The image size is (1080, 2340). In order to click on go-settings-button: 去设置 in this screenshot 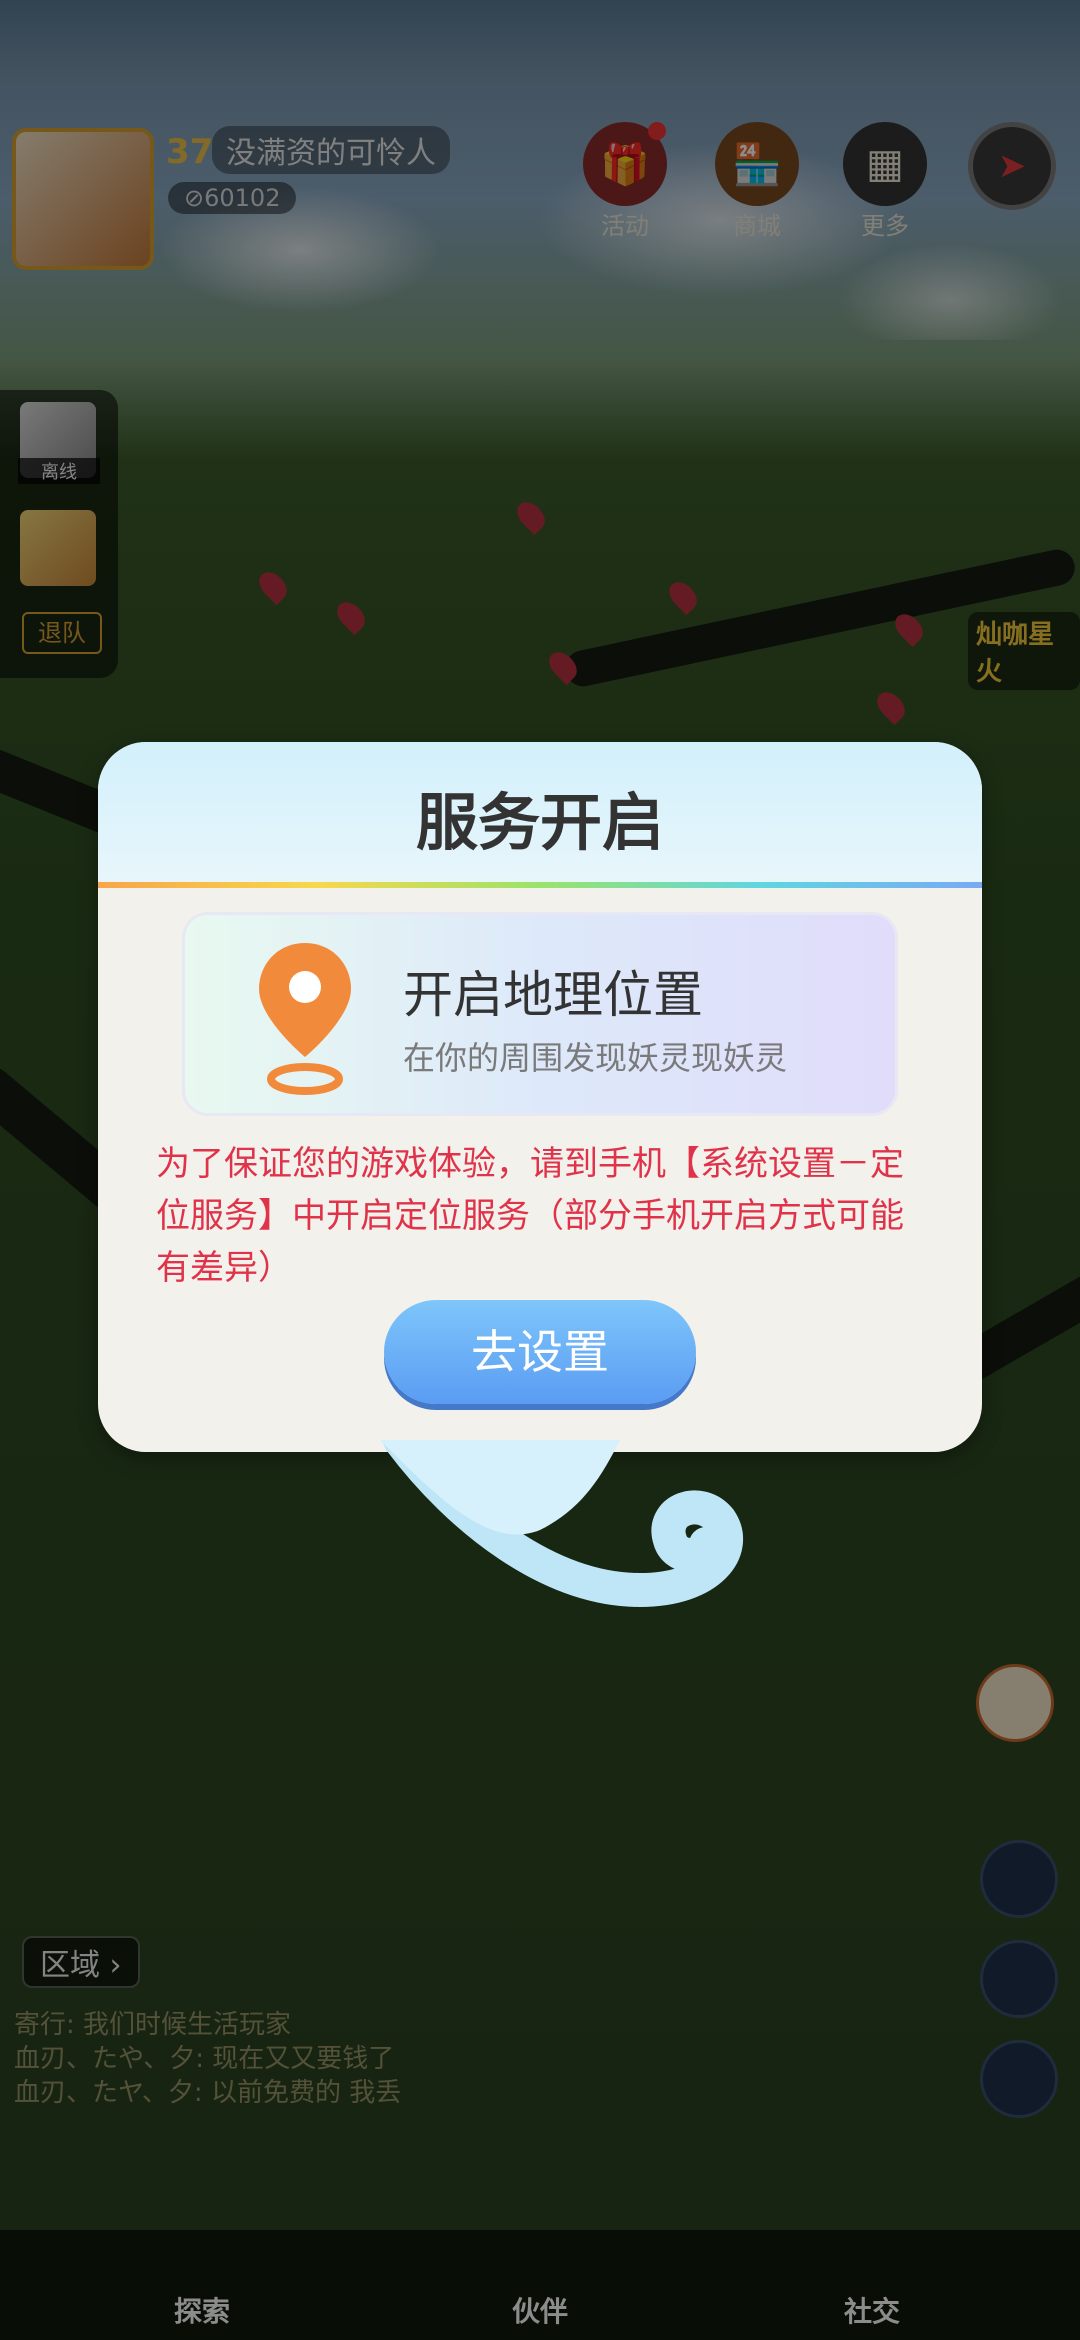, I will do `click(540, 1352)`.